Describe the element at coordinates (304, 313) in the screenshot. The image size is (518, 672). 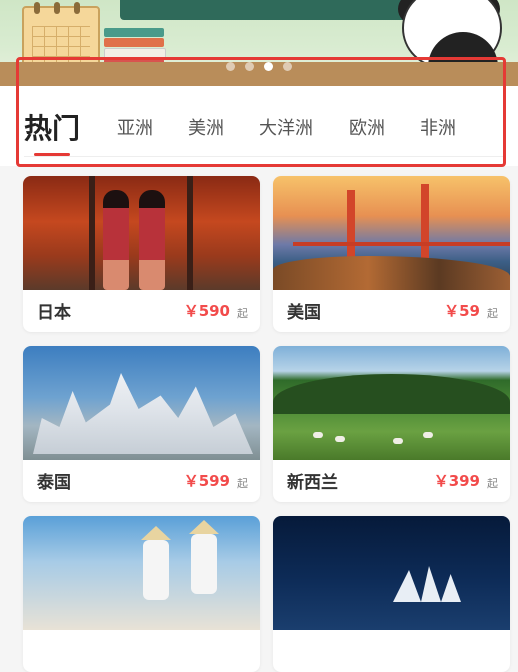
I see `destination-name: 美国` at that location.